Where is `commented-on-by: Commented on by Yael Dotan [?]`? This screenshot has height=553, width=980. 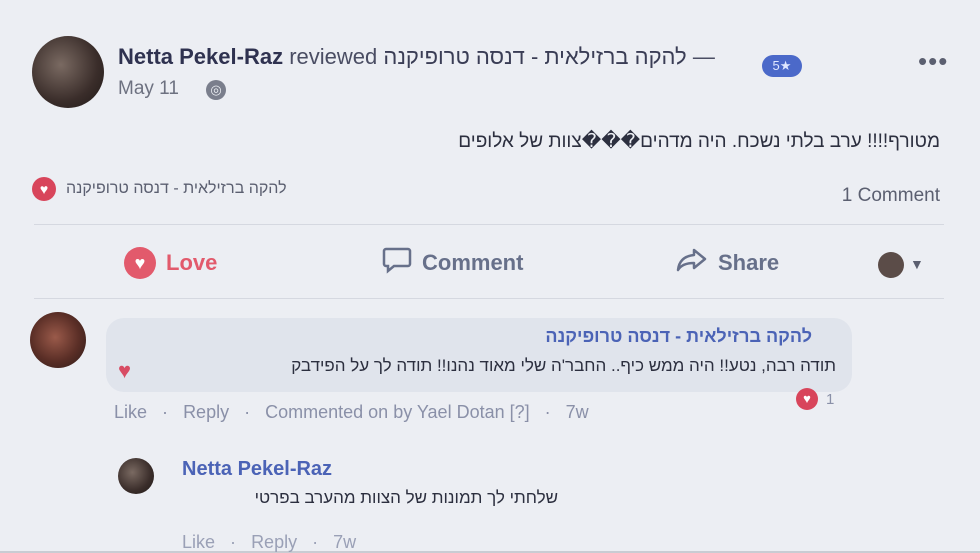
commented-on-by: Commented on by Yael Dotan [?] is located at coordinates (397, 412).